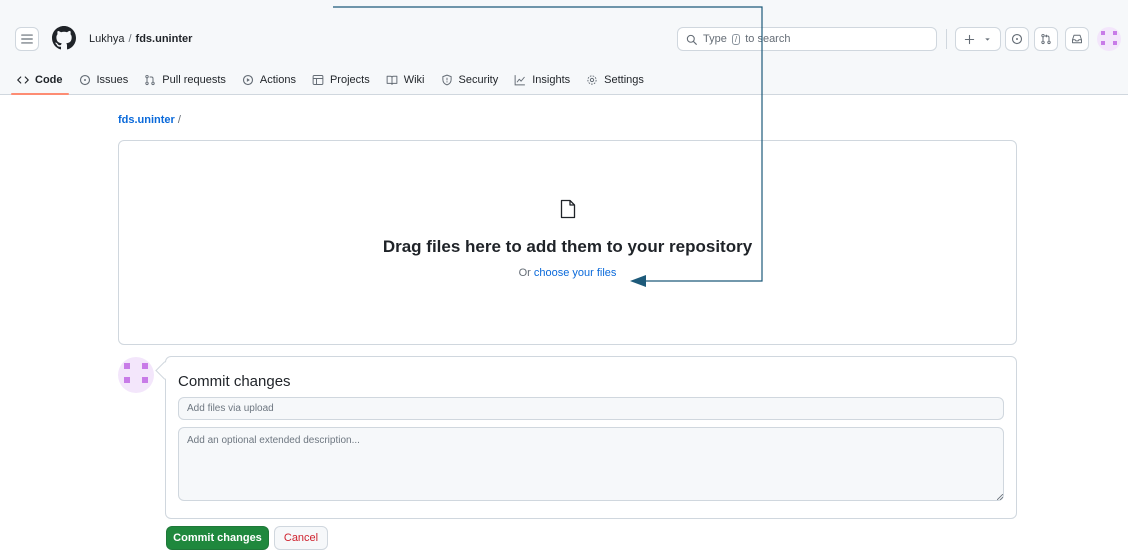 The image size is (1128, 550). I want to click on tab-label: Insights, so click(551, 79).